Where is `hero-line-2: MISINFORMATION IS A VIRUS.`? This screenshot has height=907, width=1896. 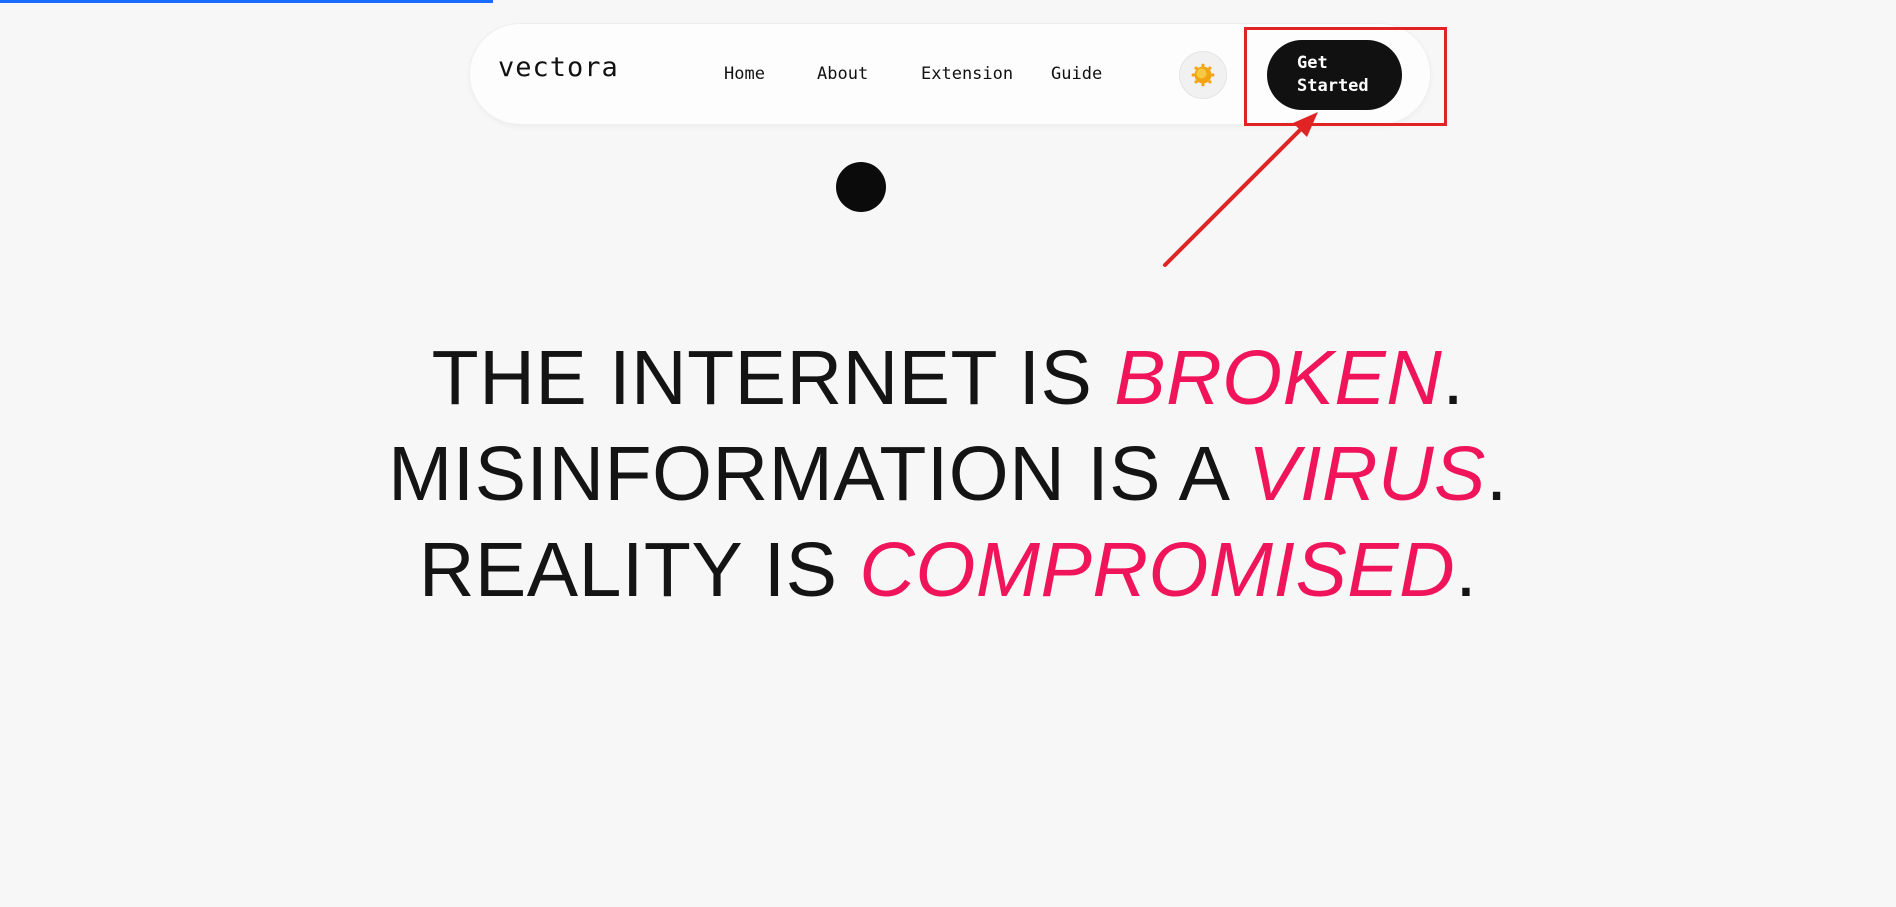
hero-line-2: MISINFORMATION IS A VIRUS. is located at coordinates (948, 474).